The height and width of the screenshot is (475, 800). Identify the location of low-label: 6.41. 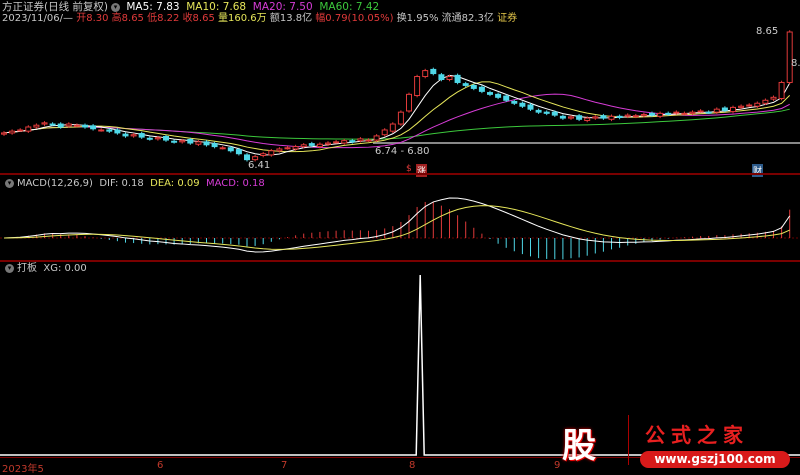
(259, 165).